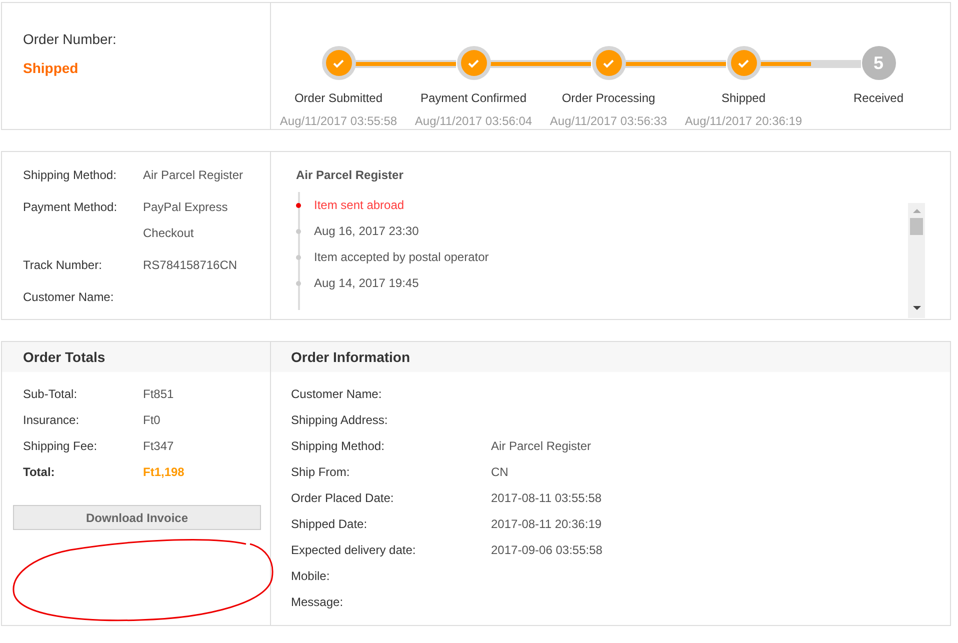 The width and height of the screenshot is (958, 643). Describe the element at coordinates (311, 576) in the screenshot. I see `info-label: Mobile:` at that location.